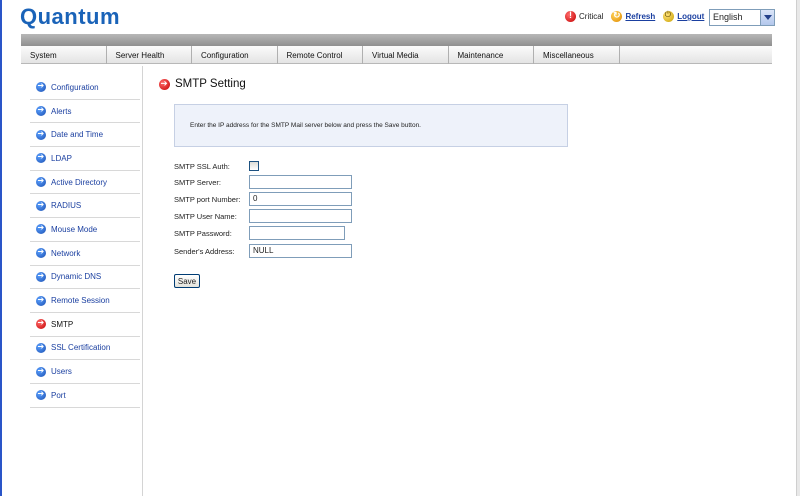 This screenshot has height=496, width=800. What do you see at coordinates (65, 253) in the screenshot?
I see `sidebar-item-label: Network` at bounding box center [65, 253].